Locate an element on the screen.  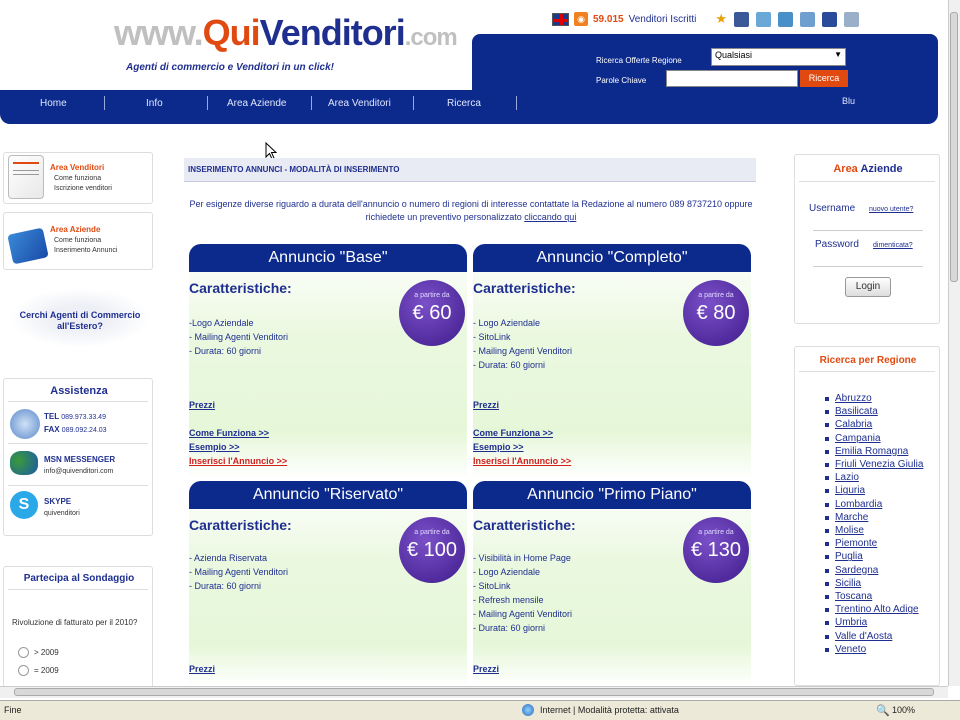
facebook-icon is located at coordinates (742, 19).